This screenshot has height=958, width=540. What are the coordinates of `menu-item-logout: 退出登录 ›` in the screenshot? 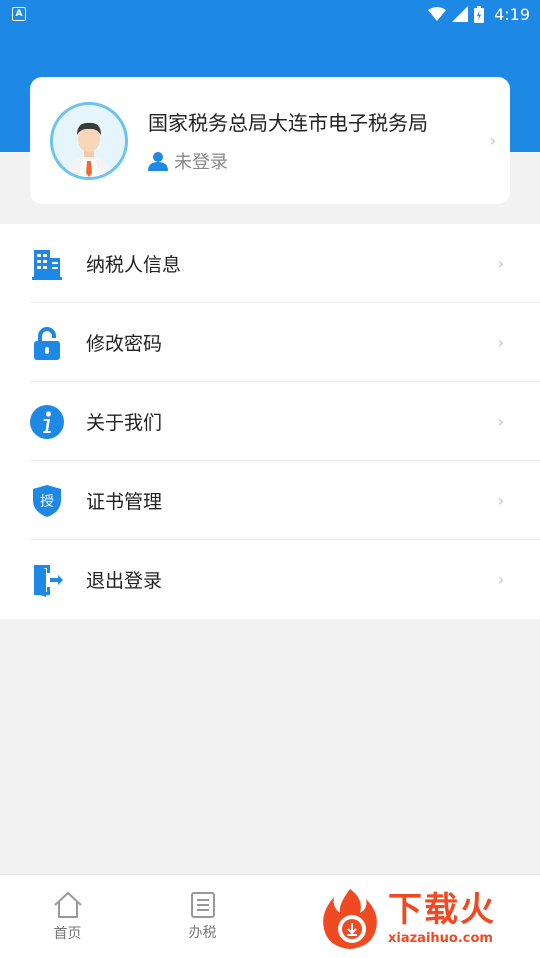 It's located at (270, 579).